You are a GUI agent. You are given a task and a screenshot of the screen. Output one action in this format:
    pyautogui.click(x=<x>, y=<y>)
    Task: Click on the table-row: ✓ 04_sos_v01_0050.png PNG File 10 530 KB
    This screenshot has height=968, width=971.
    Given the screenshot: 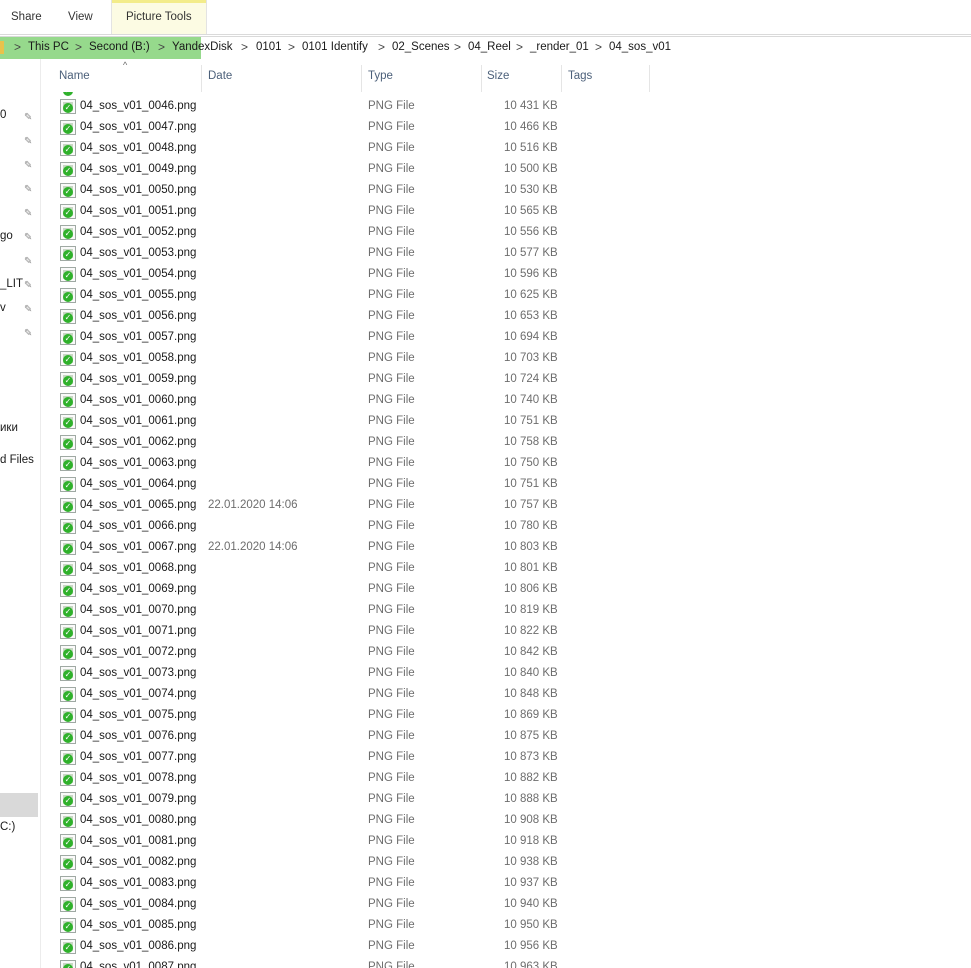 What is the action you would take?
    pyautogui.click(x=506, y=190)
    